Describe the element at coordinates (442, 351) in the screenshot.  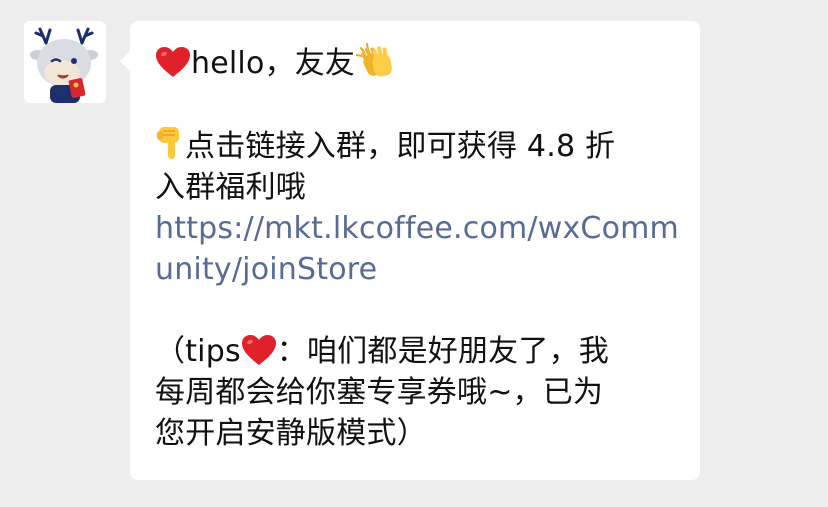
I see `tips-text-1: ：咱们都是好朋友了，我` at that location.